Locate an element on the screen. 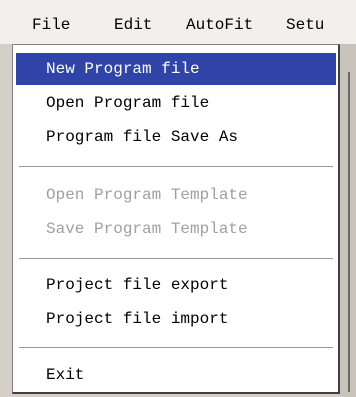  menu-file: File is located at coordinates (51, 25).